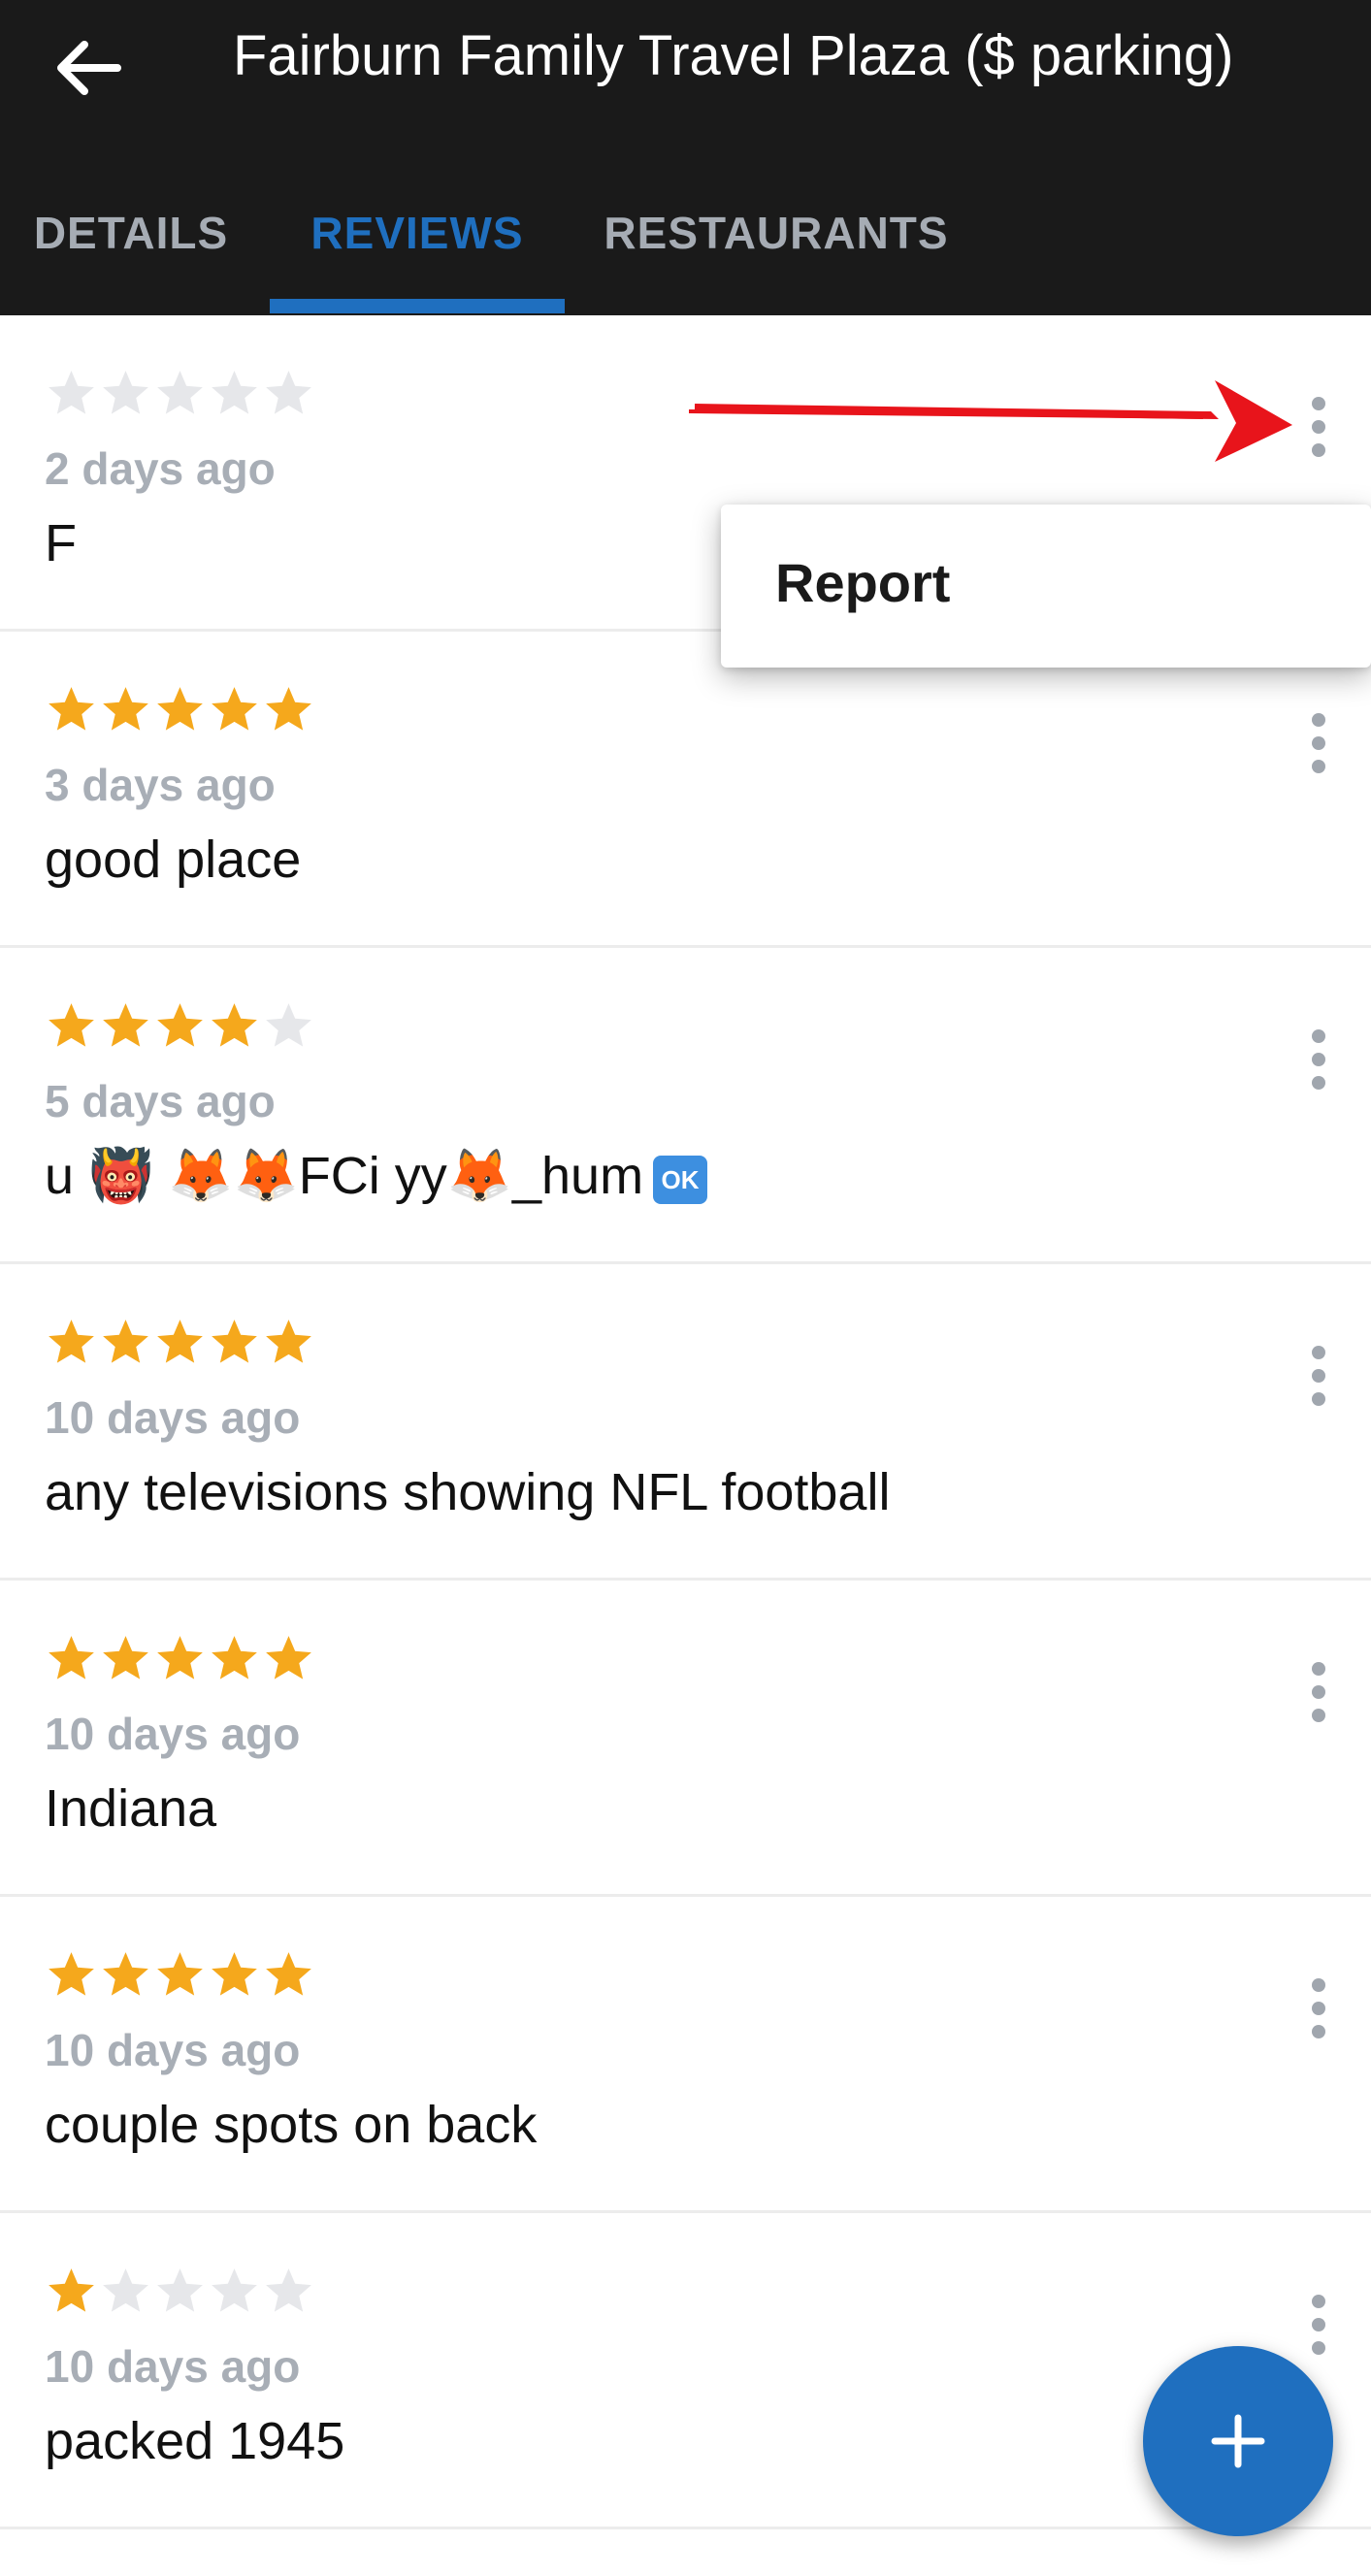  I want to click on review-text: couple spots on back, so click(291, 2125).